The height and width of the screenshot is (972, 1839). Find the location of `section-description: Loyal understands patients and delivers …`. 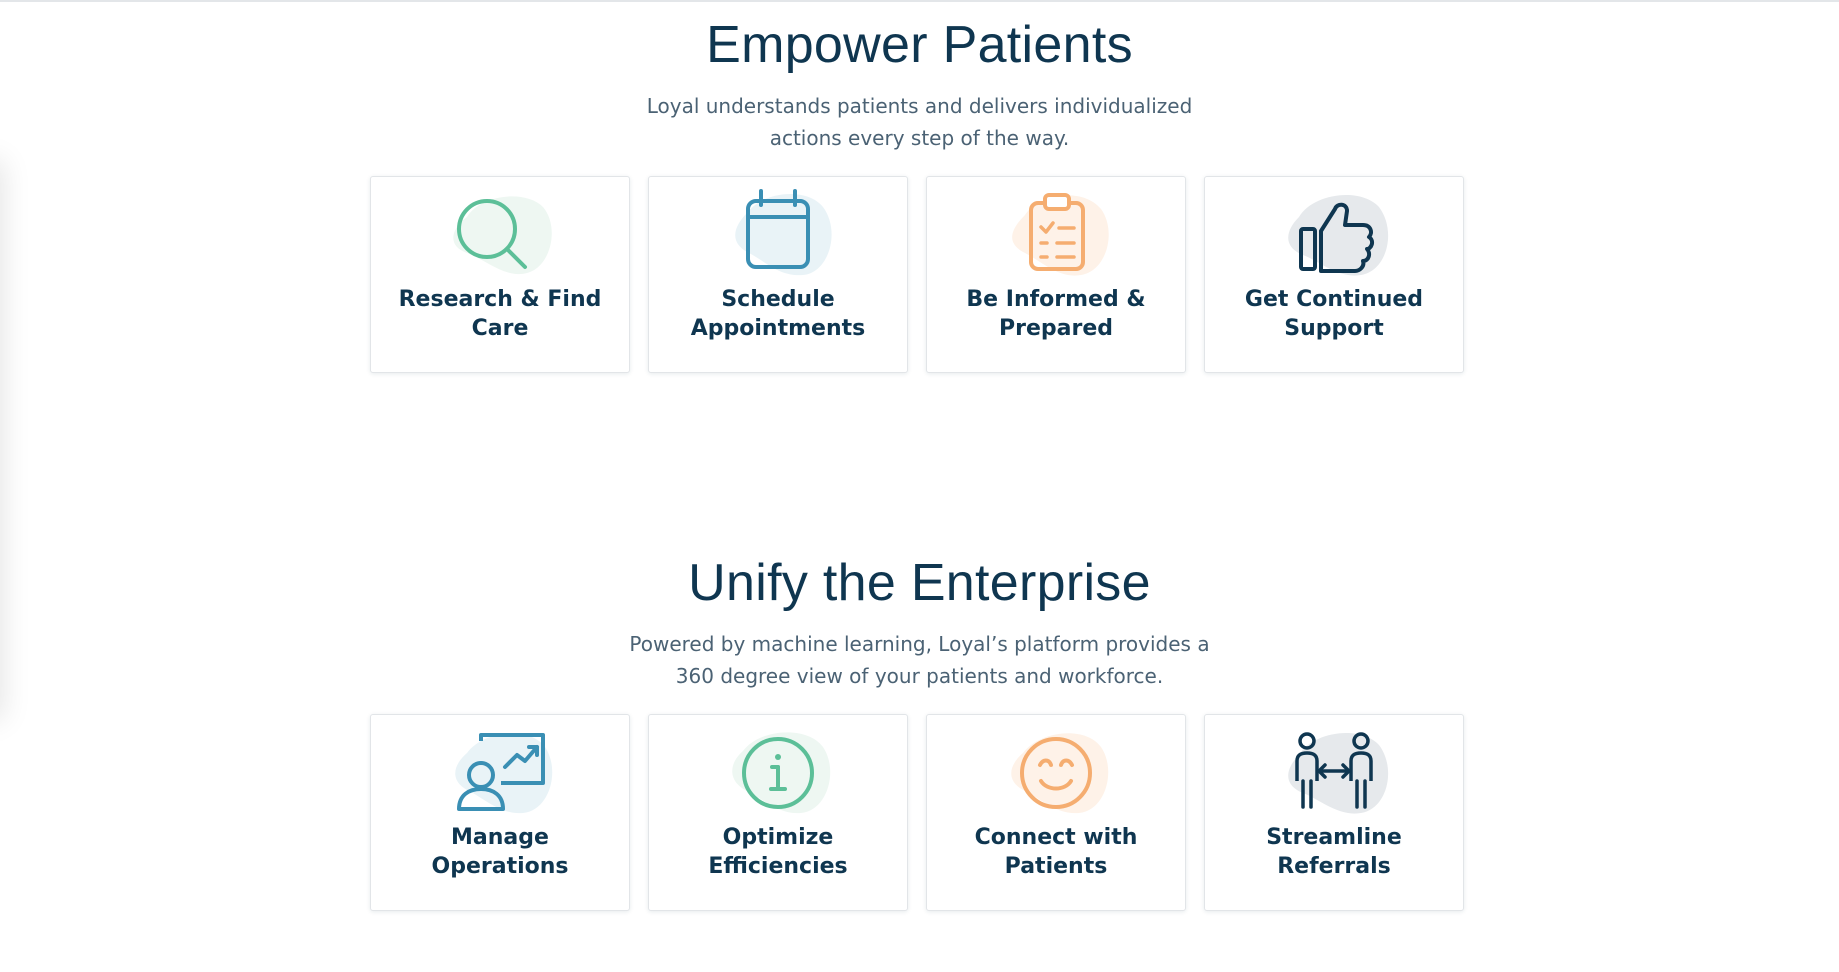

section-description: Loyal understands patients and delivers … is located at coordinates (919, 122).